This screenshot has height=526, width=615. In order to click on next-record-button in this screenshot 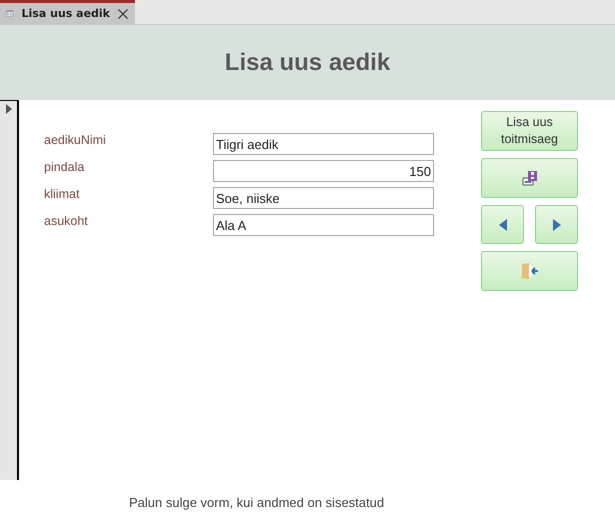, I will do `click(556, 224)`.